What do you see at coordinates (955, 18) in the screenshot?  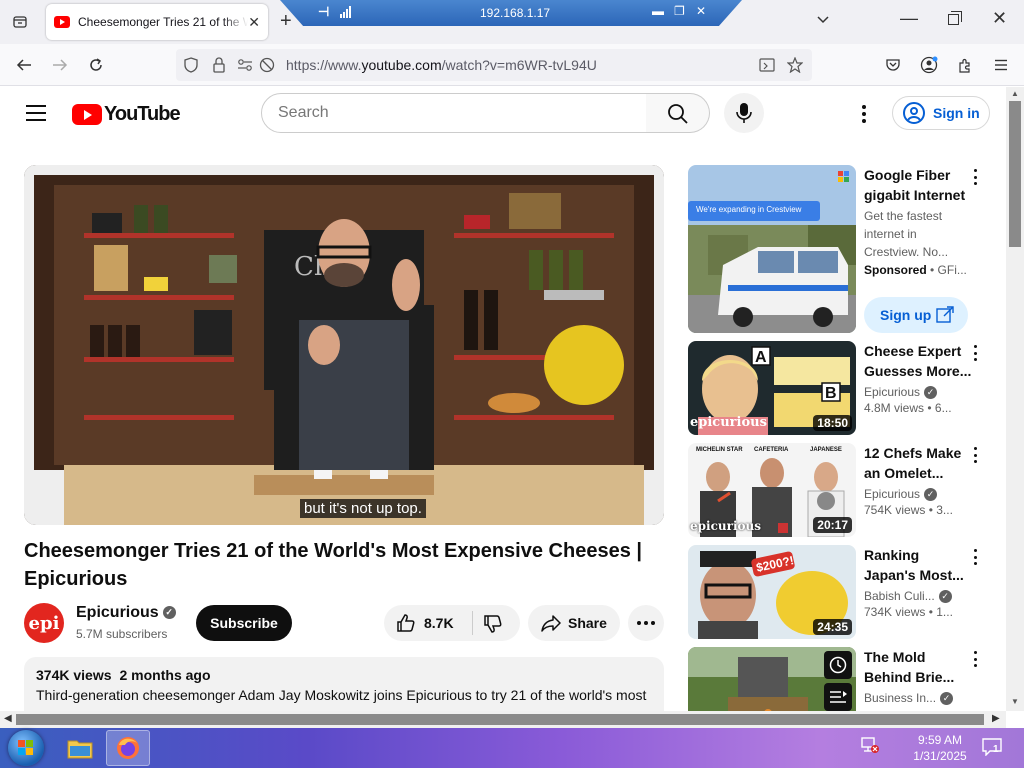 I see `restore-button` at bounding box center [955, 18].